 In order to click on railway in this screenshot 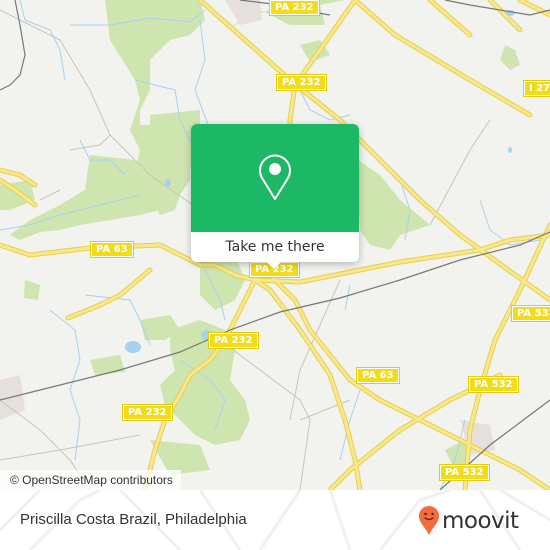, I will do `click(13, 45)`.